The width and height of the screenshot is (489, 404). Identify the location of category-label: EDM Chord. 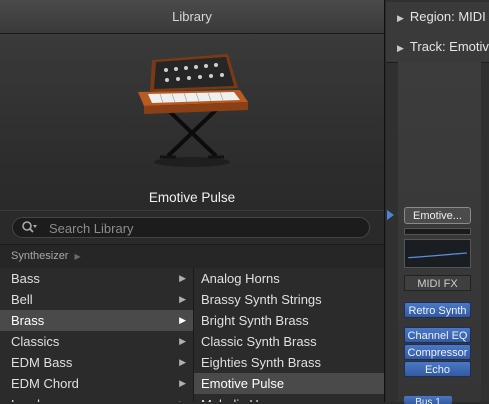
(45, 383).